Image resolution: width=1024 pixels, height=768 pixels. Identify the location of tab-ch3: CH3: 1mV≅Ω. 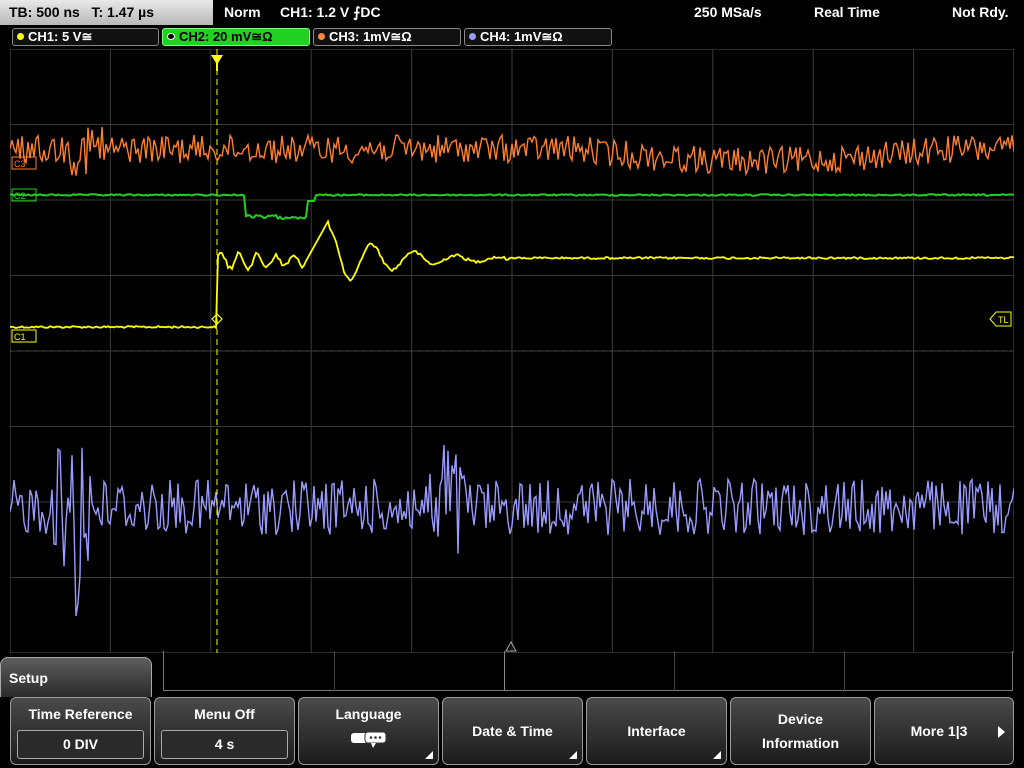
(387, 37).